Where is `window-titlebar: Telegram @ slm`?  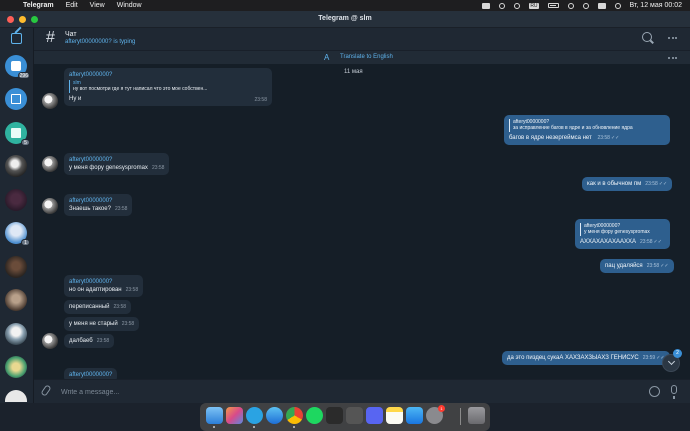 window-titlebar: Telegram @ slm is located at coordinates (345, 19).